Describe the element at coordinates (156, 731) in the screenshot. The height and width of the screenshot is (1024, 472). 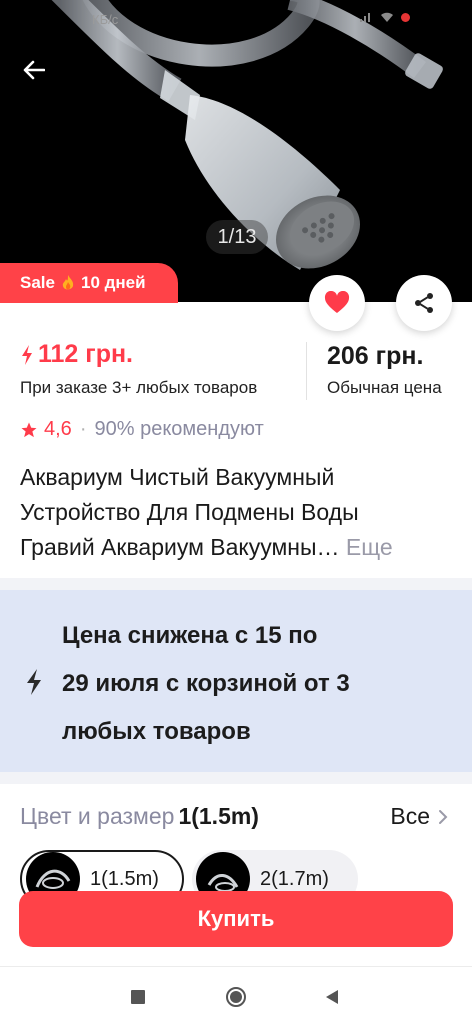
I see `discount-line: любых товаров` at that location.